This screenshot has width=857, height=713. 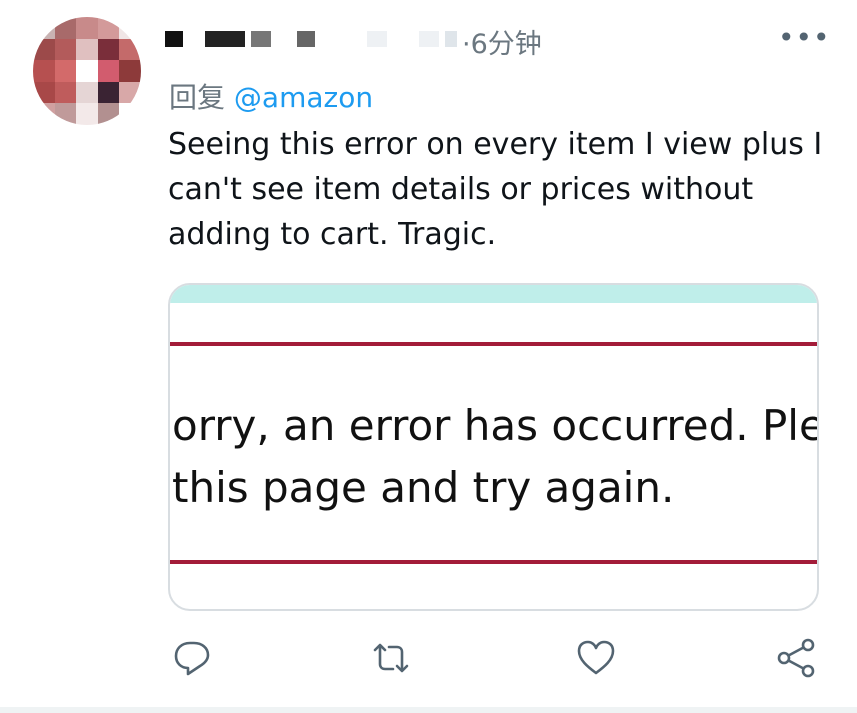 I want to click on reply-icon, so click(x=192, y=658).